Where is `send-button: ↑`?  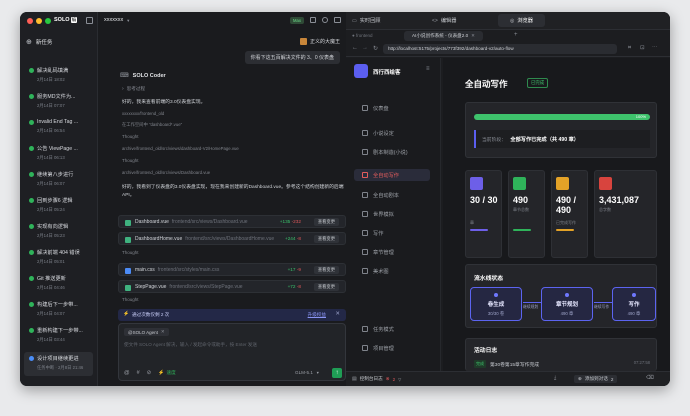
send-button: ↑ is located at coordinates (337, 373).